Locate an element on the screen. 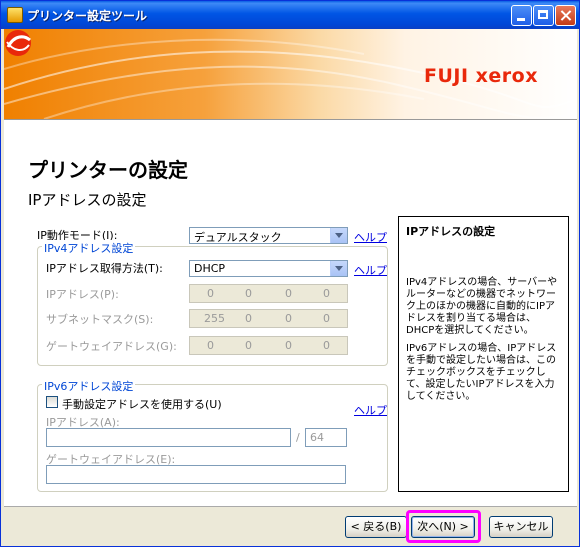 The height and width of the screenshot is (547, 580). ip-mode-select: デュアルスタック is located at coordinates (268, 235).